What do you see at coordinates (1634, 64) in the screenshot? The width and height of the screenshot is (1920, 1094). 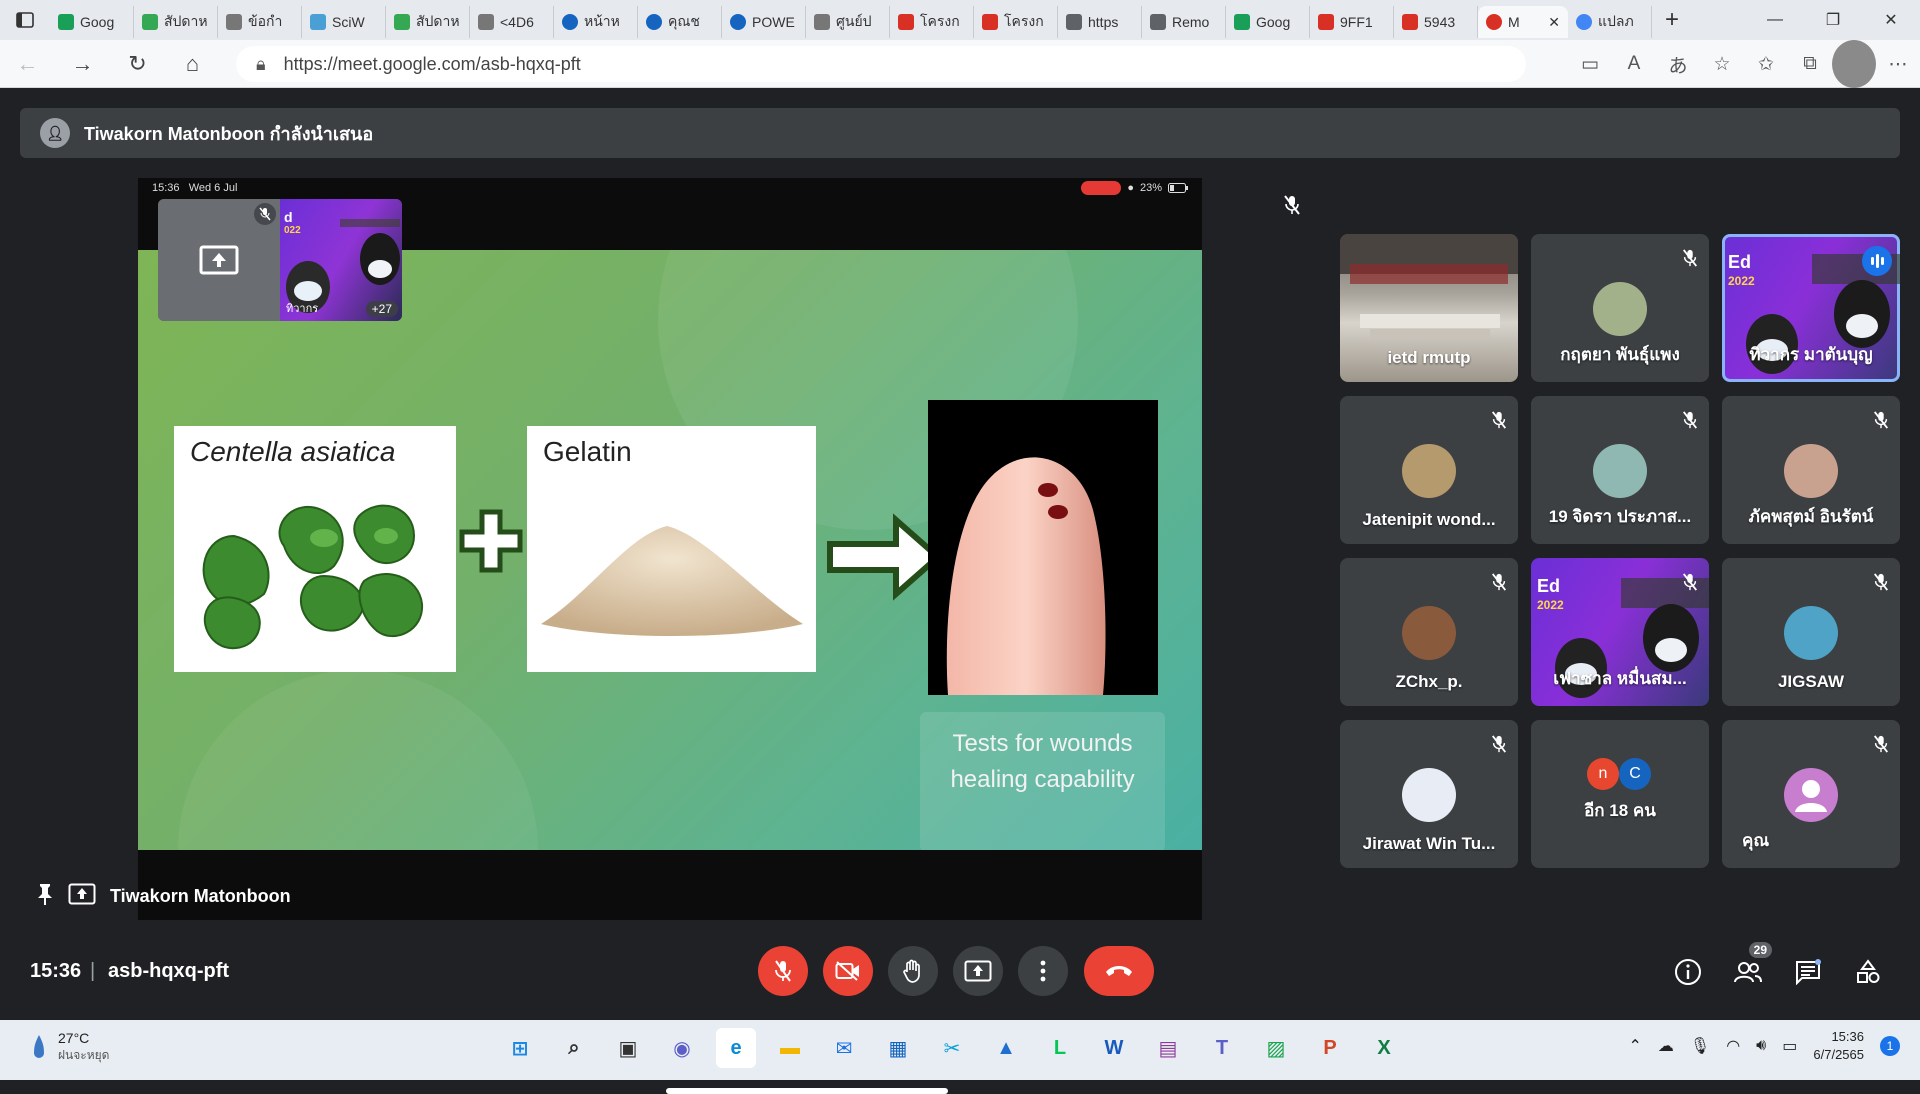 I see `read-aloud-icon: A` at bounding box center [1634, 64].